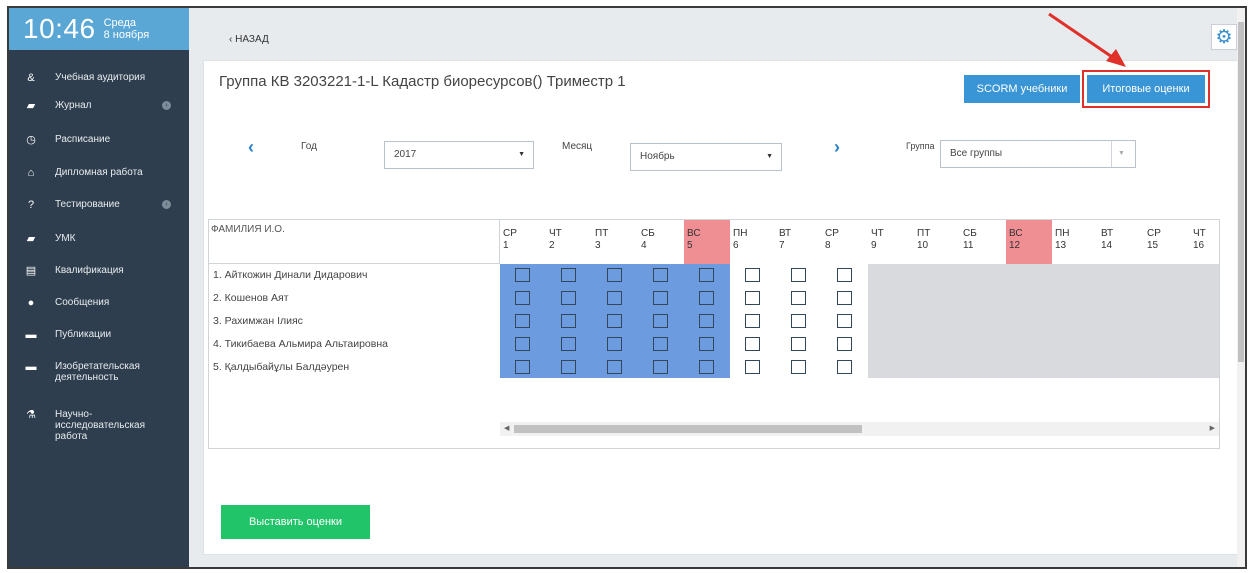  Describe the element at coordinates (73, 105) in the screenshot. I see `sidebar-item-label: Журнал` at that location.